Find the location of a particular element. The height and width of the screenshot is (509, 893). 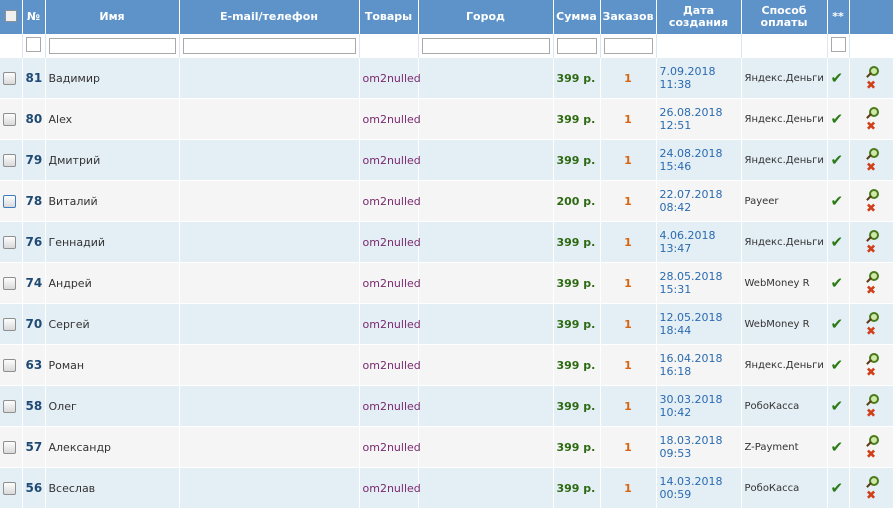

order-date-day: 22.07.2018 is located at coordinates (691, 194).